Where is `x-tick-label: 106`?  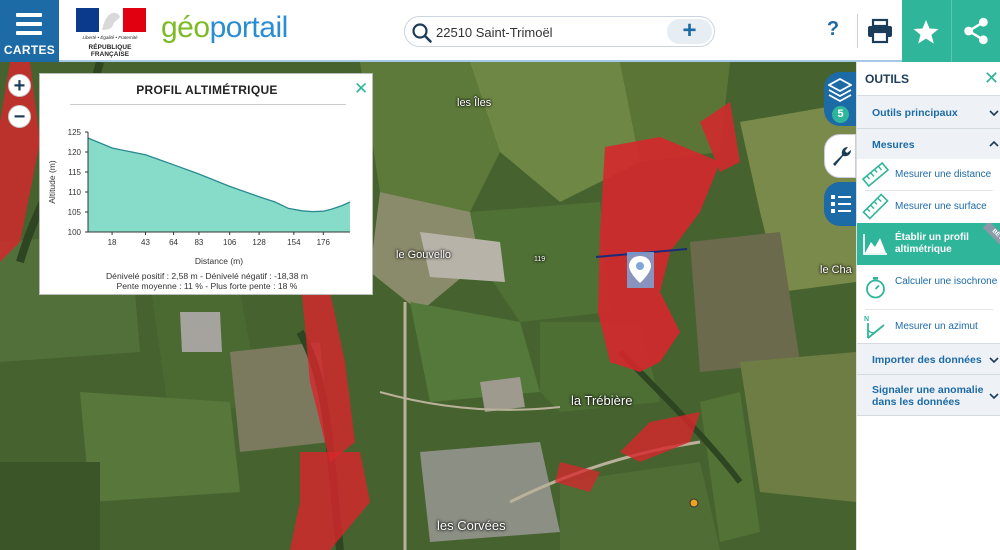
x-tick-label: 106 is located at coordinates (230, 242).